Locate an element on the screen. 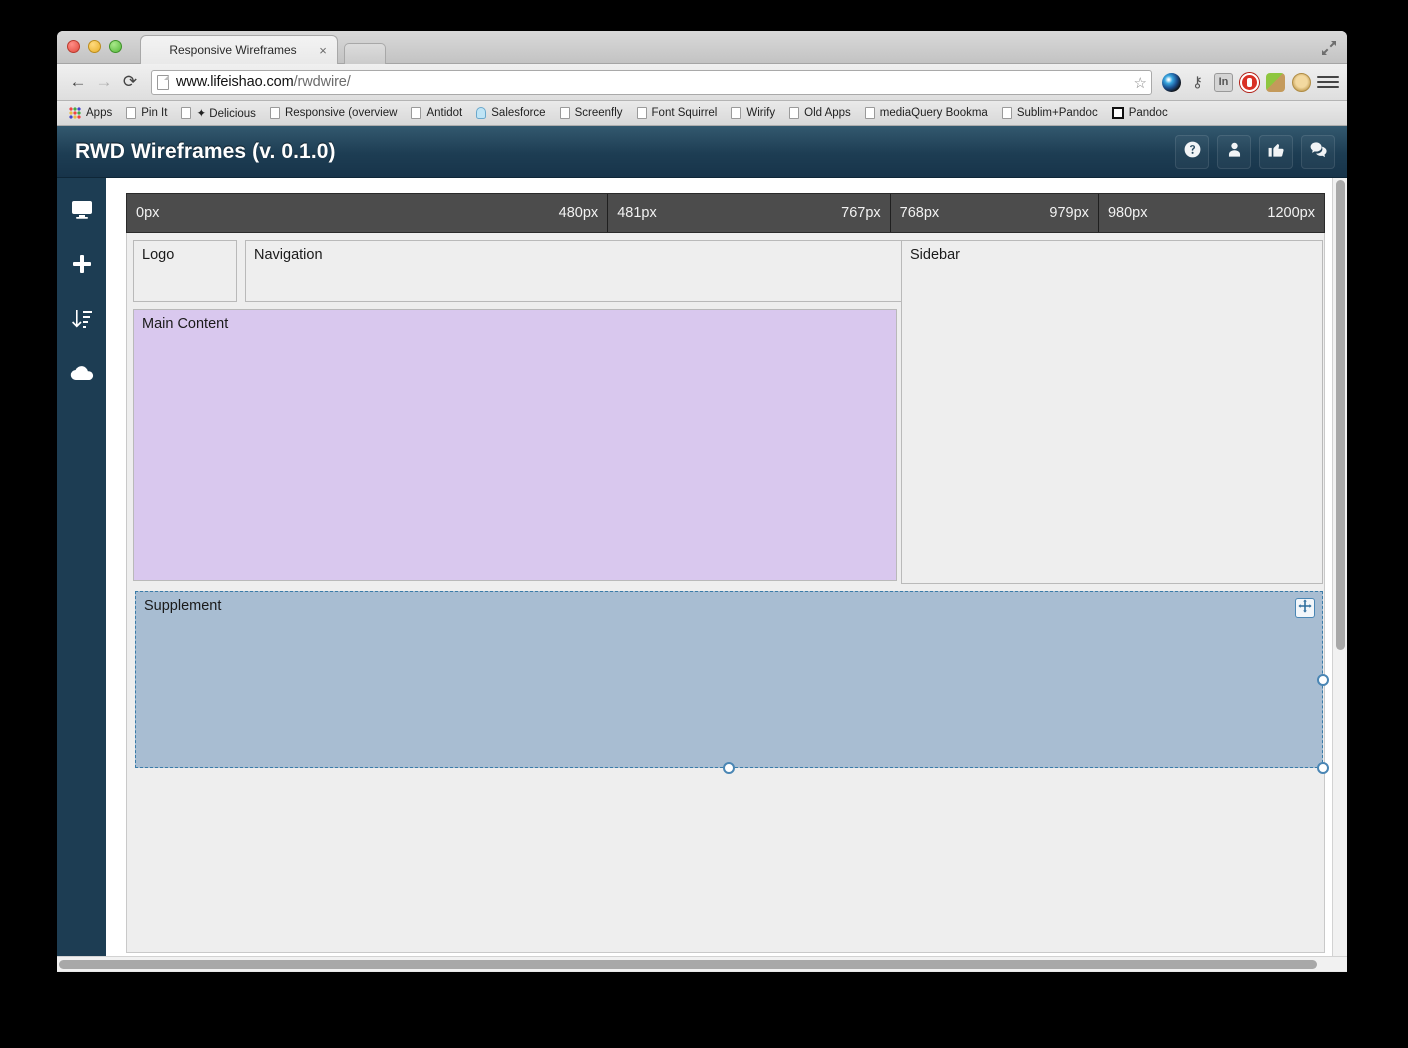  url-text: www.lifeishao.com/rwdwire/ is located at coordinates (263, 82).